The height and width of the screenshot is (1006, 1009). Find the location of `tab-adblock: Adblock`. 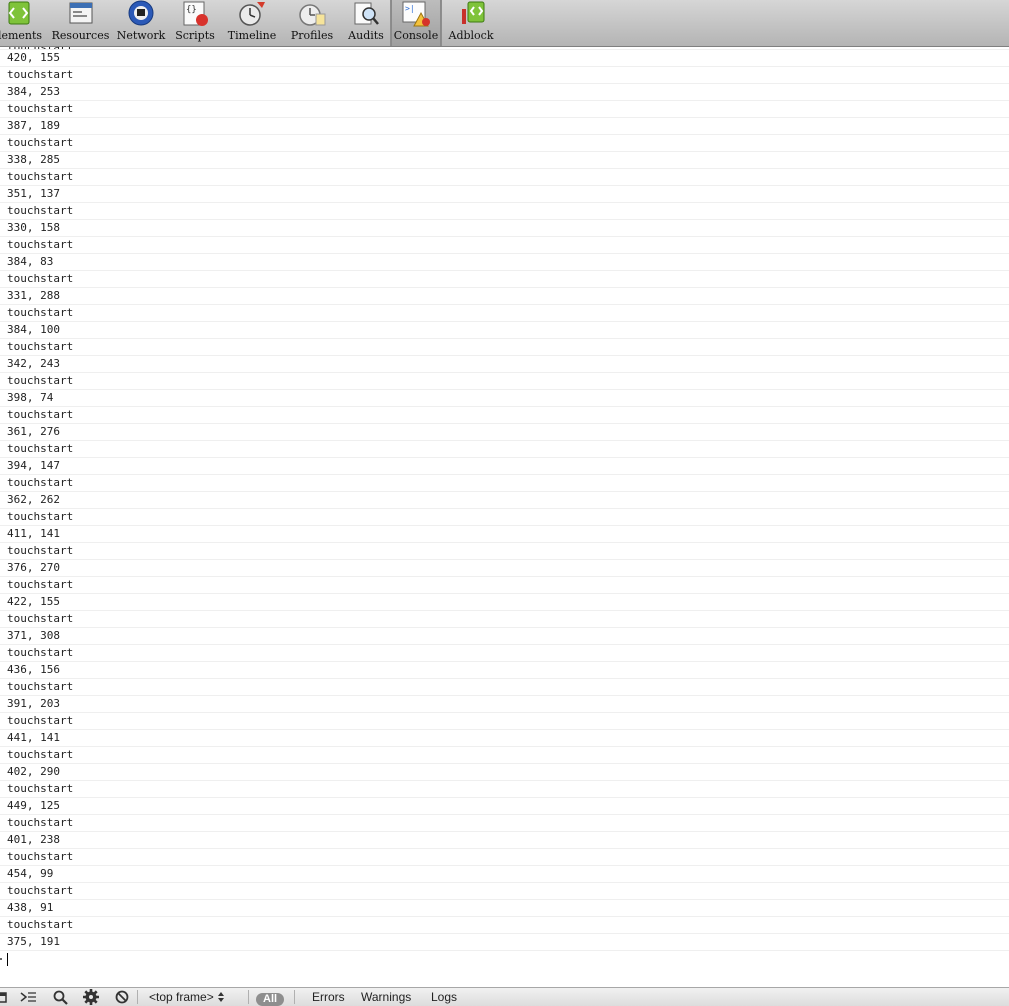

tab-adblock: Adblock is located at coordinates (471, 23).